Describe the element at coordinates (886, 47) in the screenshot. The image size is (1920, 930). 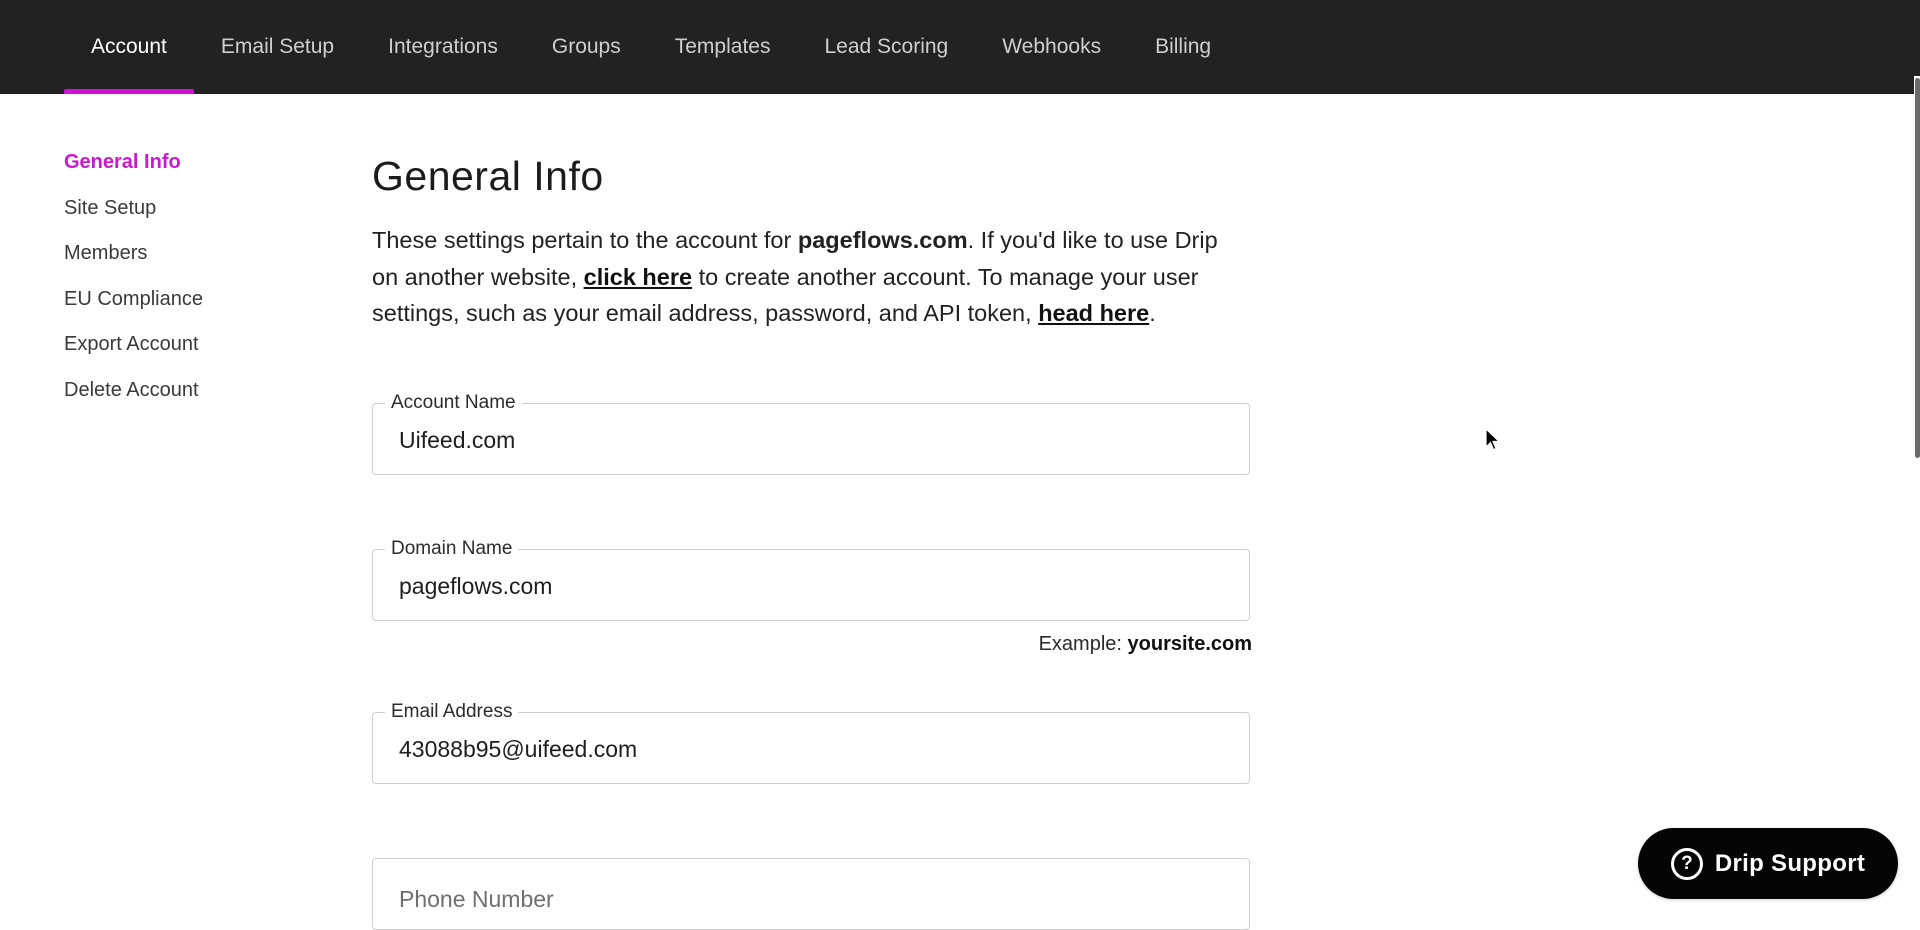
I see `tab-lead-scoring: Lead Scoring` at that location.